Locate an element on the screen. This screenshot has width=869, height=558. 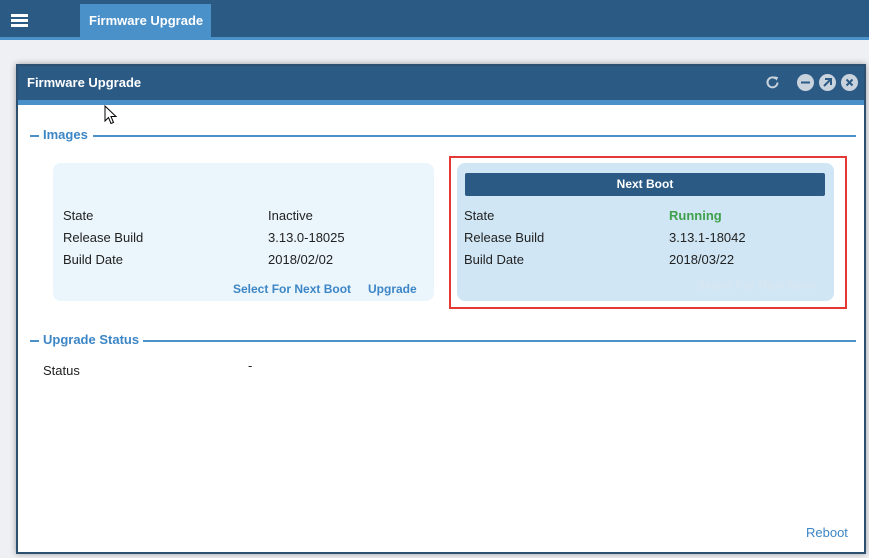
highlight-box is located at coordinates (648, 232).